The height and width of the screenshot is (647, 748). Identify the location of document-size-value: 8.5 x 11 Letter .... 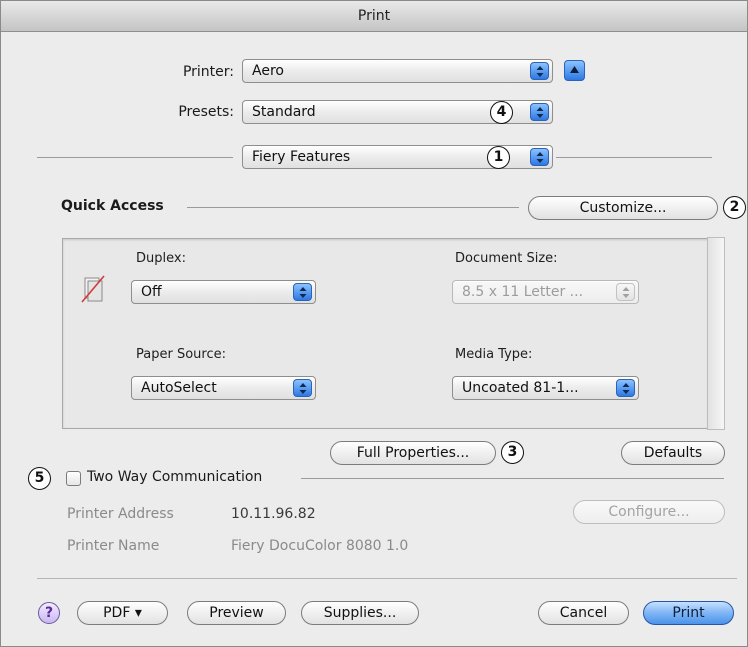
(523, 292).